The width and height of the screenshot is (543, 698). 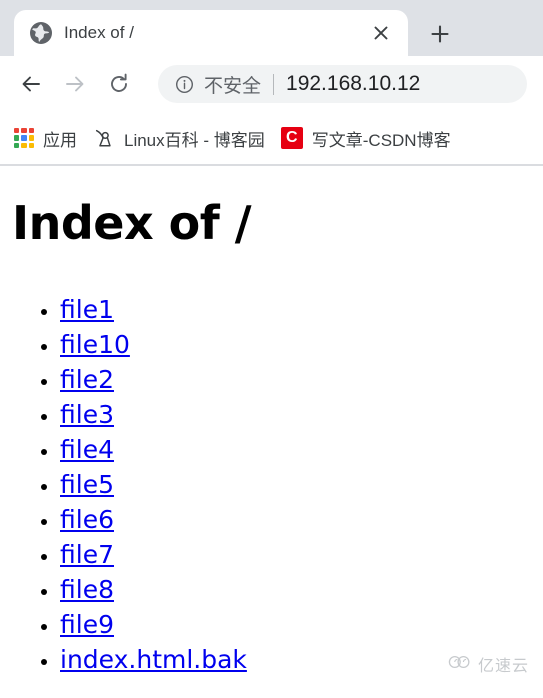 I want to click on forward-arrow-icon, so click(x=75, y=84).